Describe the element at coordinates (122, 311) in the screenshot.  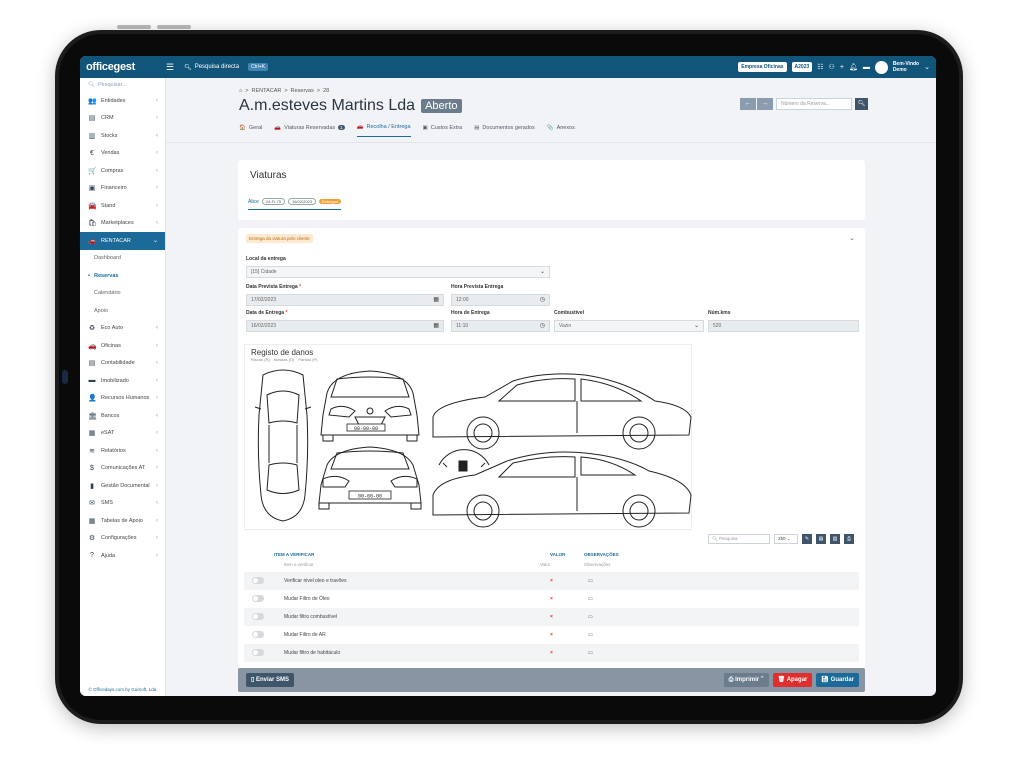
I see `sidebar-subitem: Apoio` at that location.